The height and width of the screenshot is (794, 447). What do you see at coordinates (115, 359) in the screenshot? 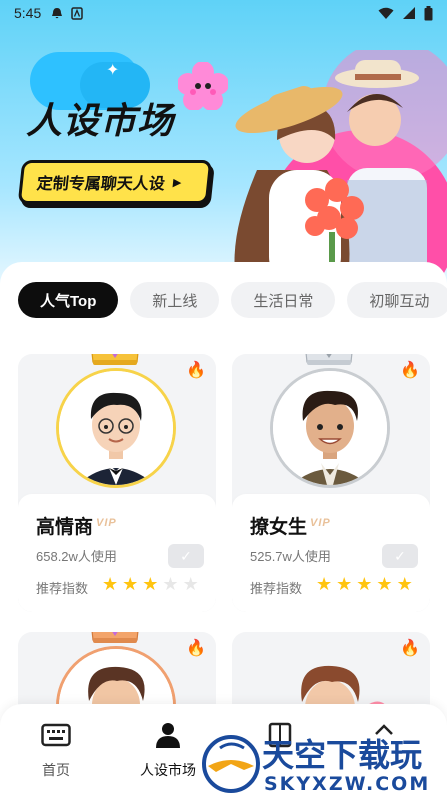
I see `gold-crown-icon` at bounding box center [115, 359].